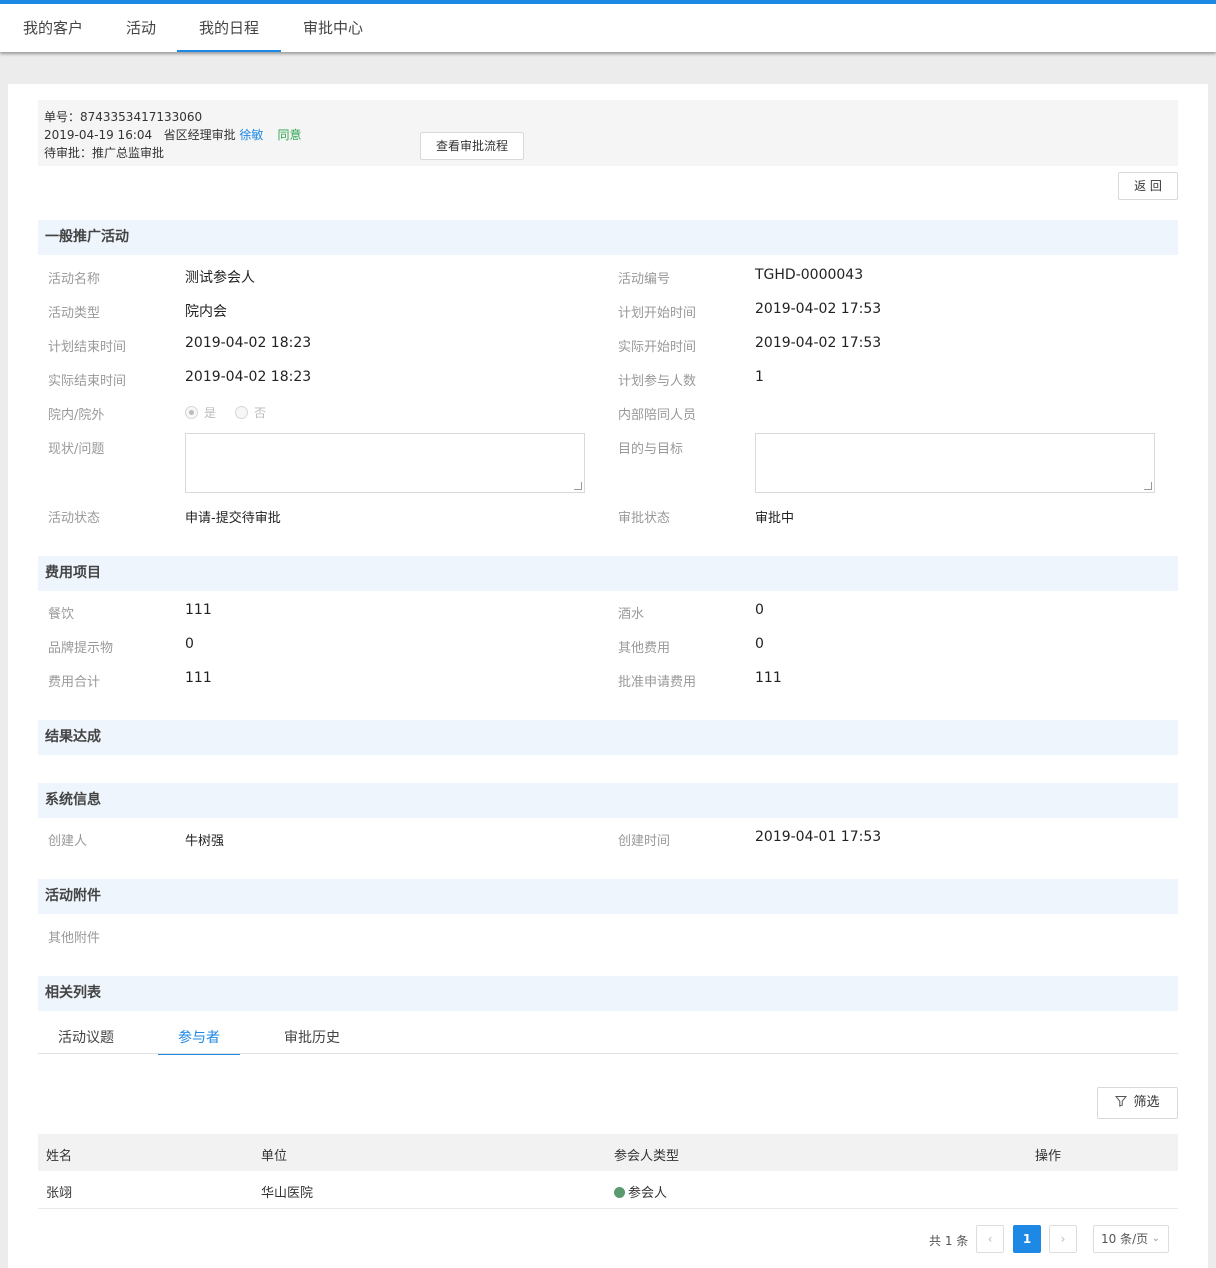 The width and height of the screenshot is (1216, 1268). I want to click on cell-type-label: 参会人, so click(648, 1193).